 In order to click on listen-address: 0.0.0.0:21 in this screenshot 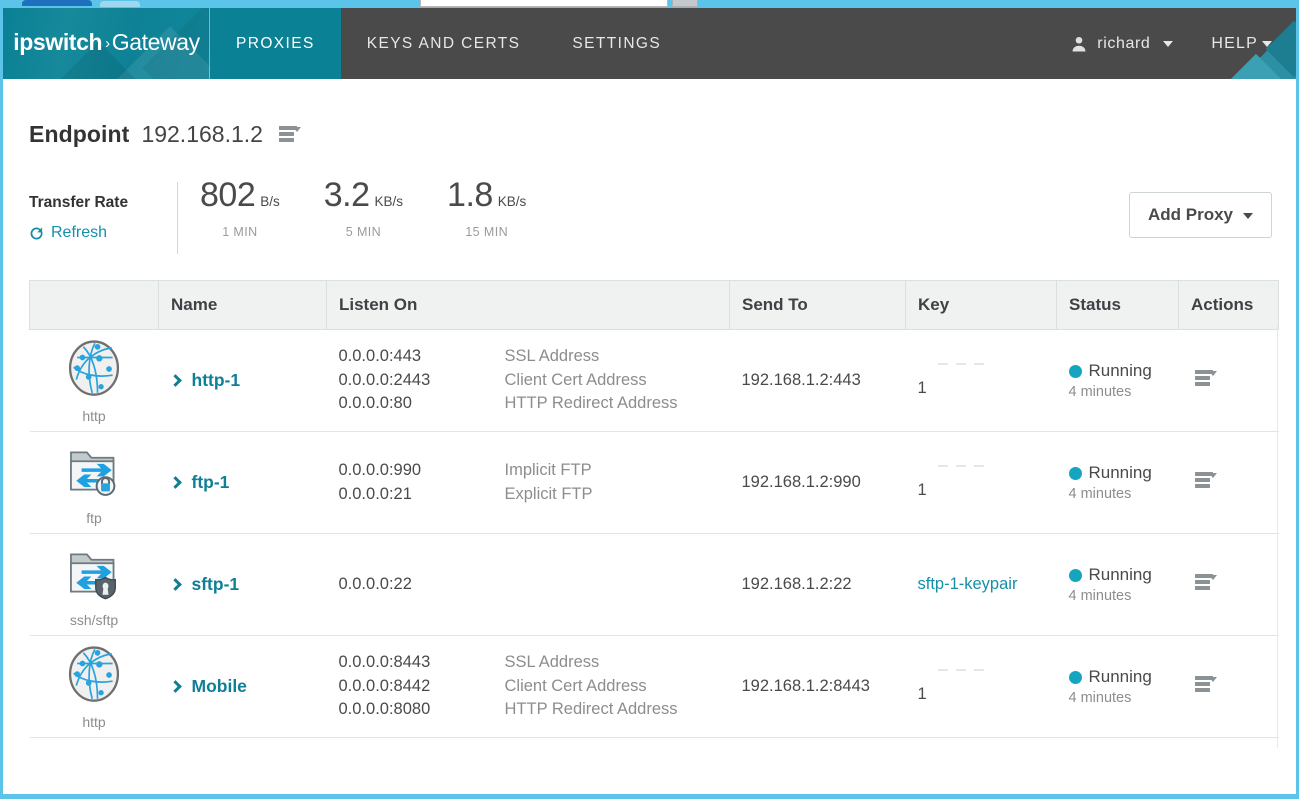, I will do `click(375, 493)`.